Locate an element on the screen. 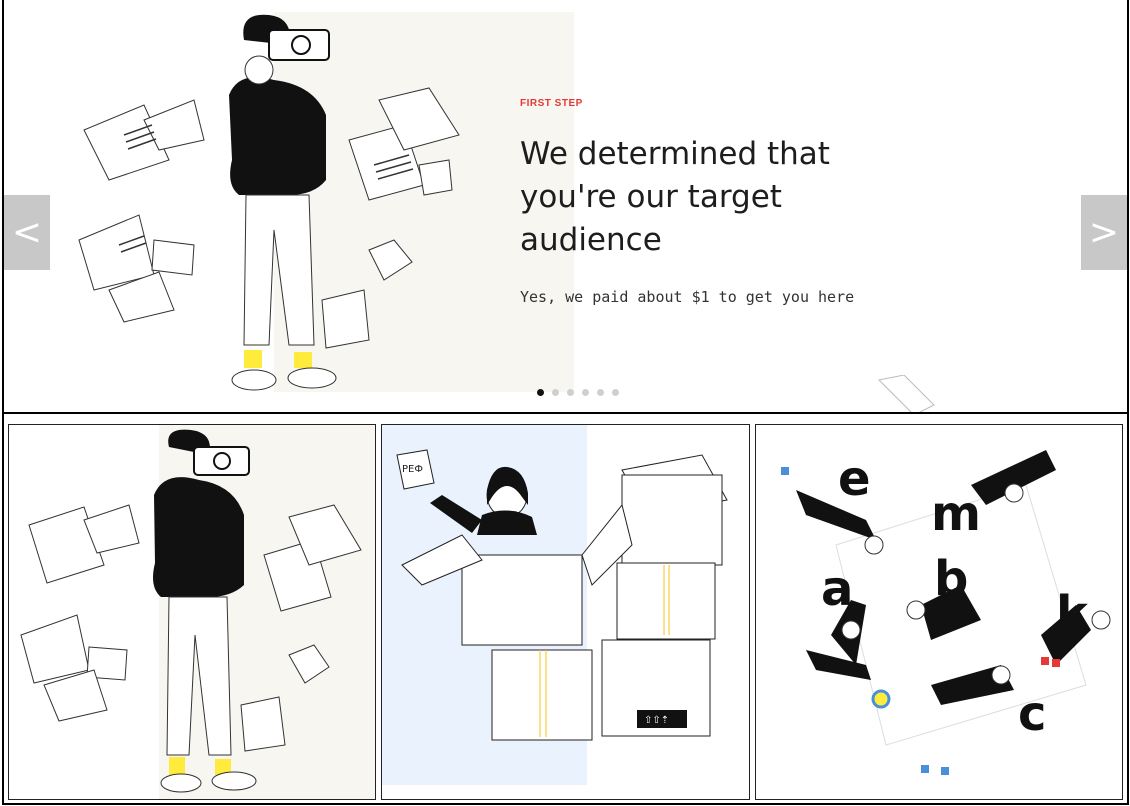  letter-glyph: c is located at coordinates (1032, 714).